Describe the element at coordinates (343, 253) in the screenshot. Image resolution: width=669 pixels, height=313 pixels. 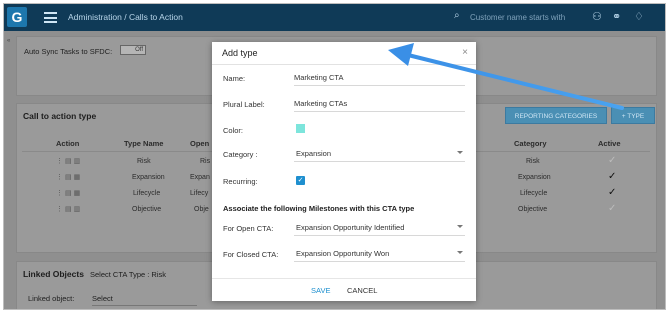
I see `closed-cta-selected-value: Expansion Opportunity Won` at that location.